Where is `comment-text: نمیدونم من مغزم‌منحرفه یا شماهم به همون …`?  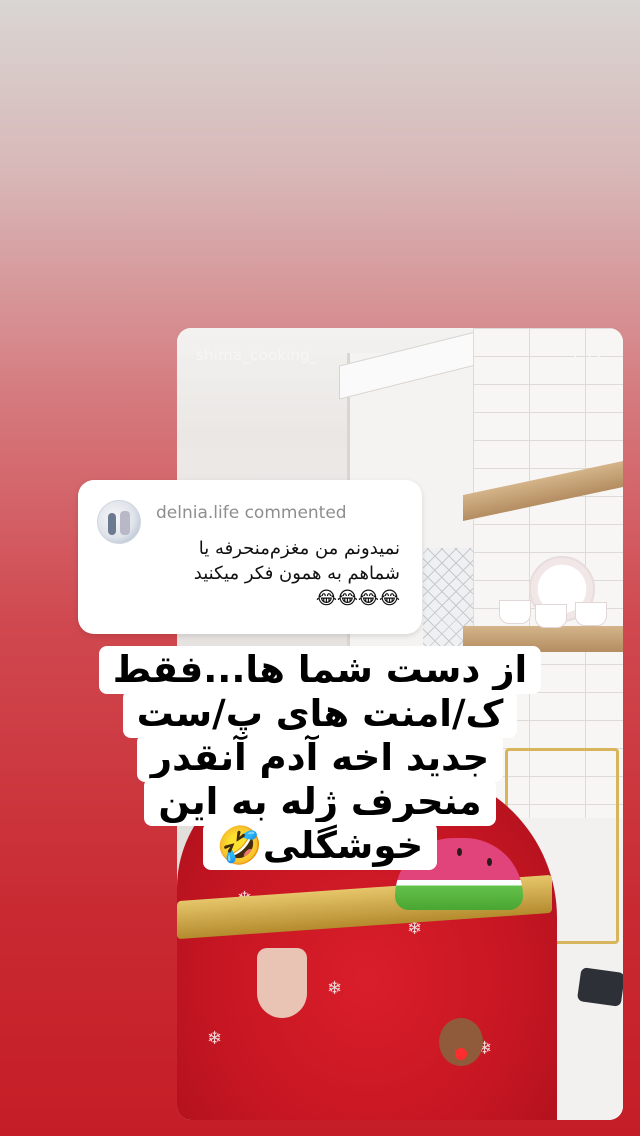 comment-text: نمیدونم من مغزم‌منحرفه یا شماهم به همون … is located at coordinates (296, 573).